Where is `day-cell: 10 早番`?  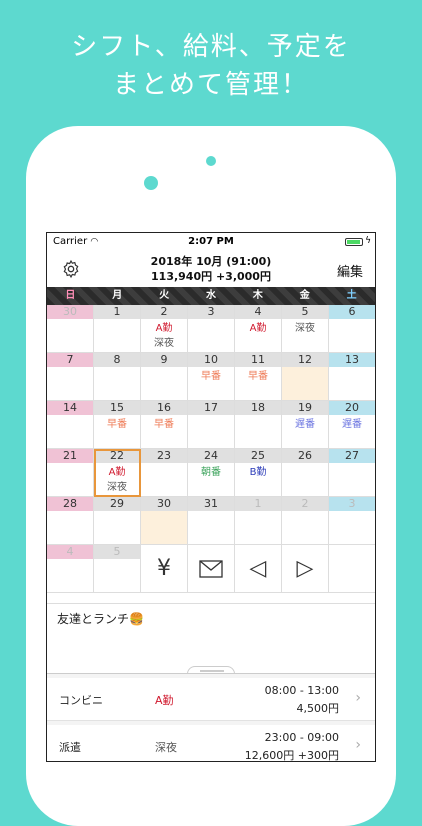
day-cell: 10 早番 is located at coordinates (211, 377).